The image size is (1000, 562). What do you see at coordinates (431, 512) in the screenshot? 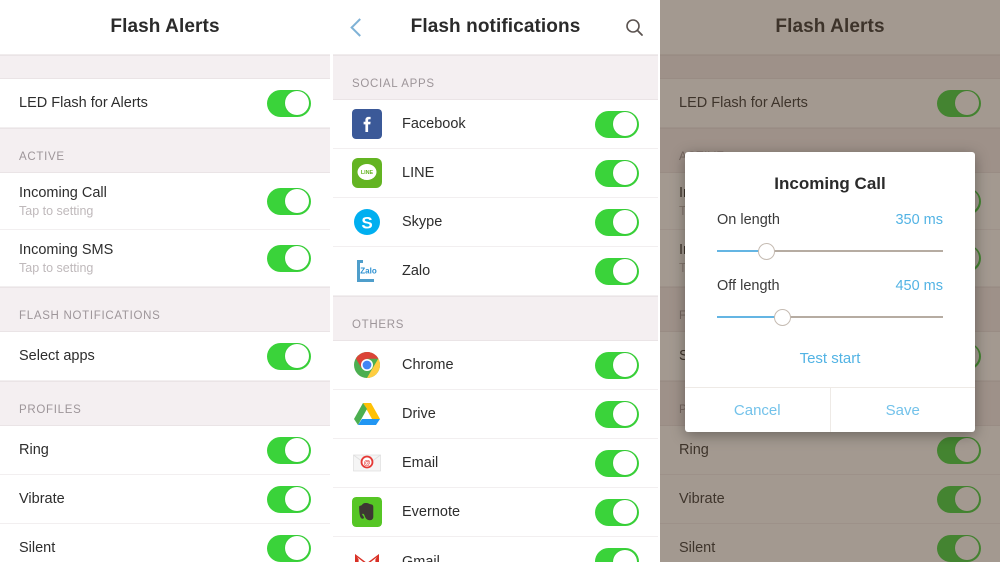
I see `row-title: Evernote` at bounding box center [431, 512].